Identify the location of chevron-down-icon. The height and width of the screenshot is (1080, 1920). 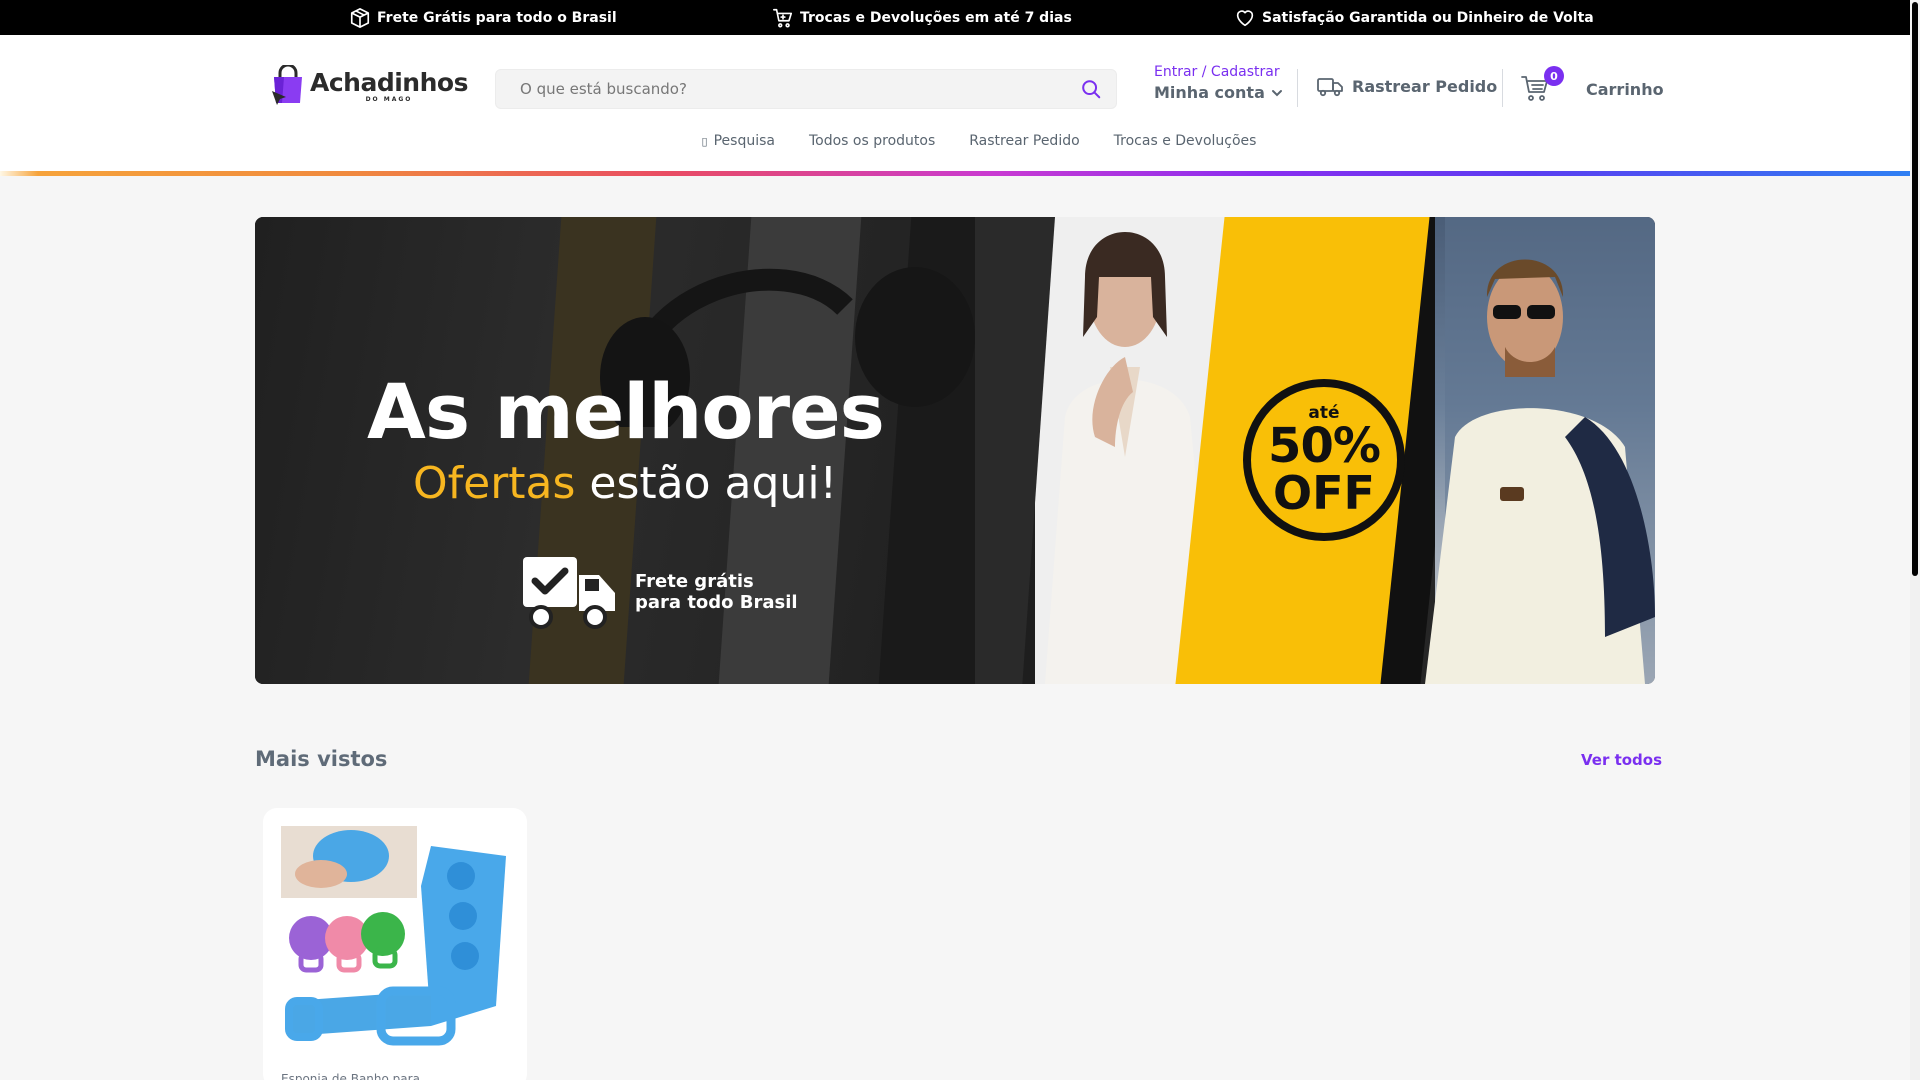
(1276, 92).